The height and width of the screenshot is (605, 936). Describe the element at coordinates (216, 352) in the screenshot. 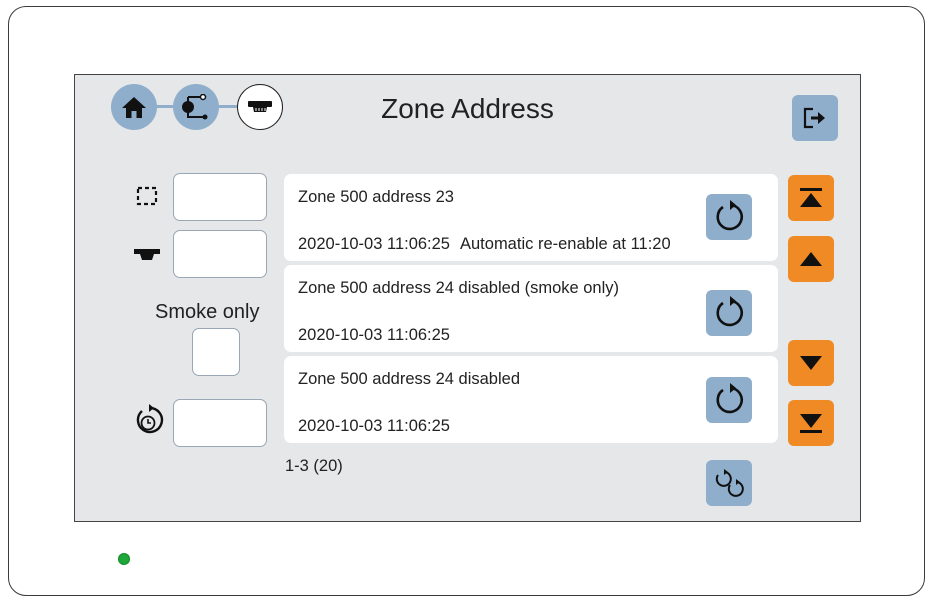

I see `smoke-only-checkbox` at that location.